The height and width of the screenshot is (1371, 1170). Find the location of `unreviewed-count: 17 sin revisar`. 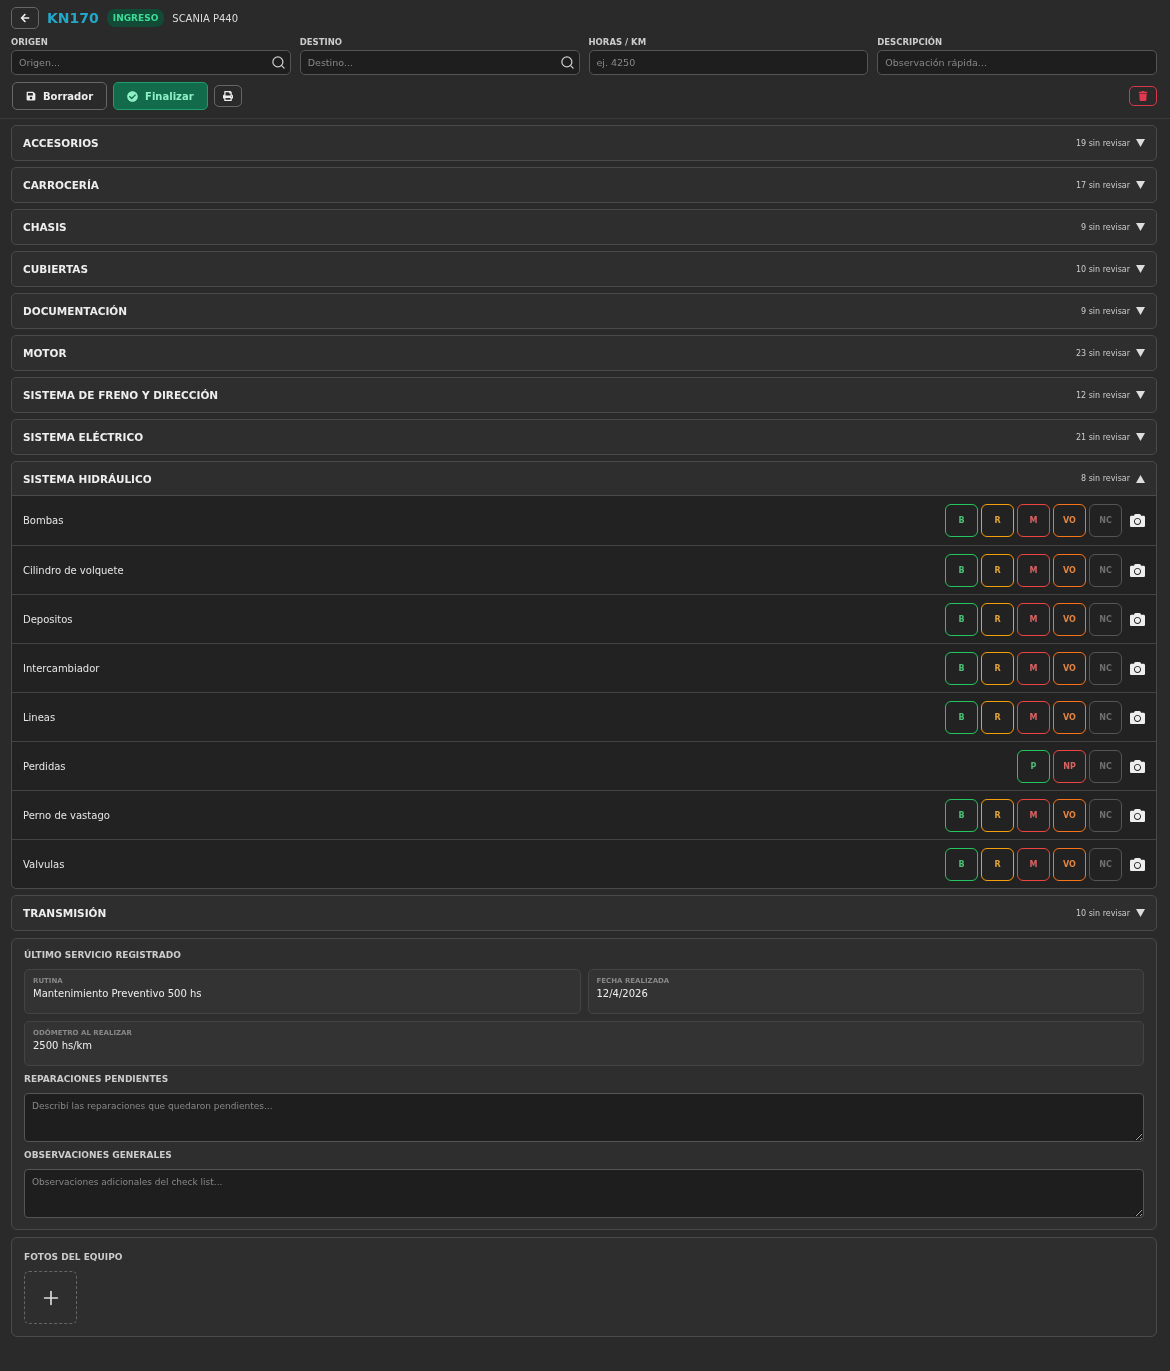

unreviewed-count: 17 sin revisar is located at coordinates (1102, 185).